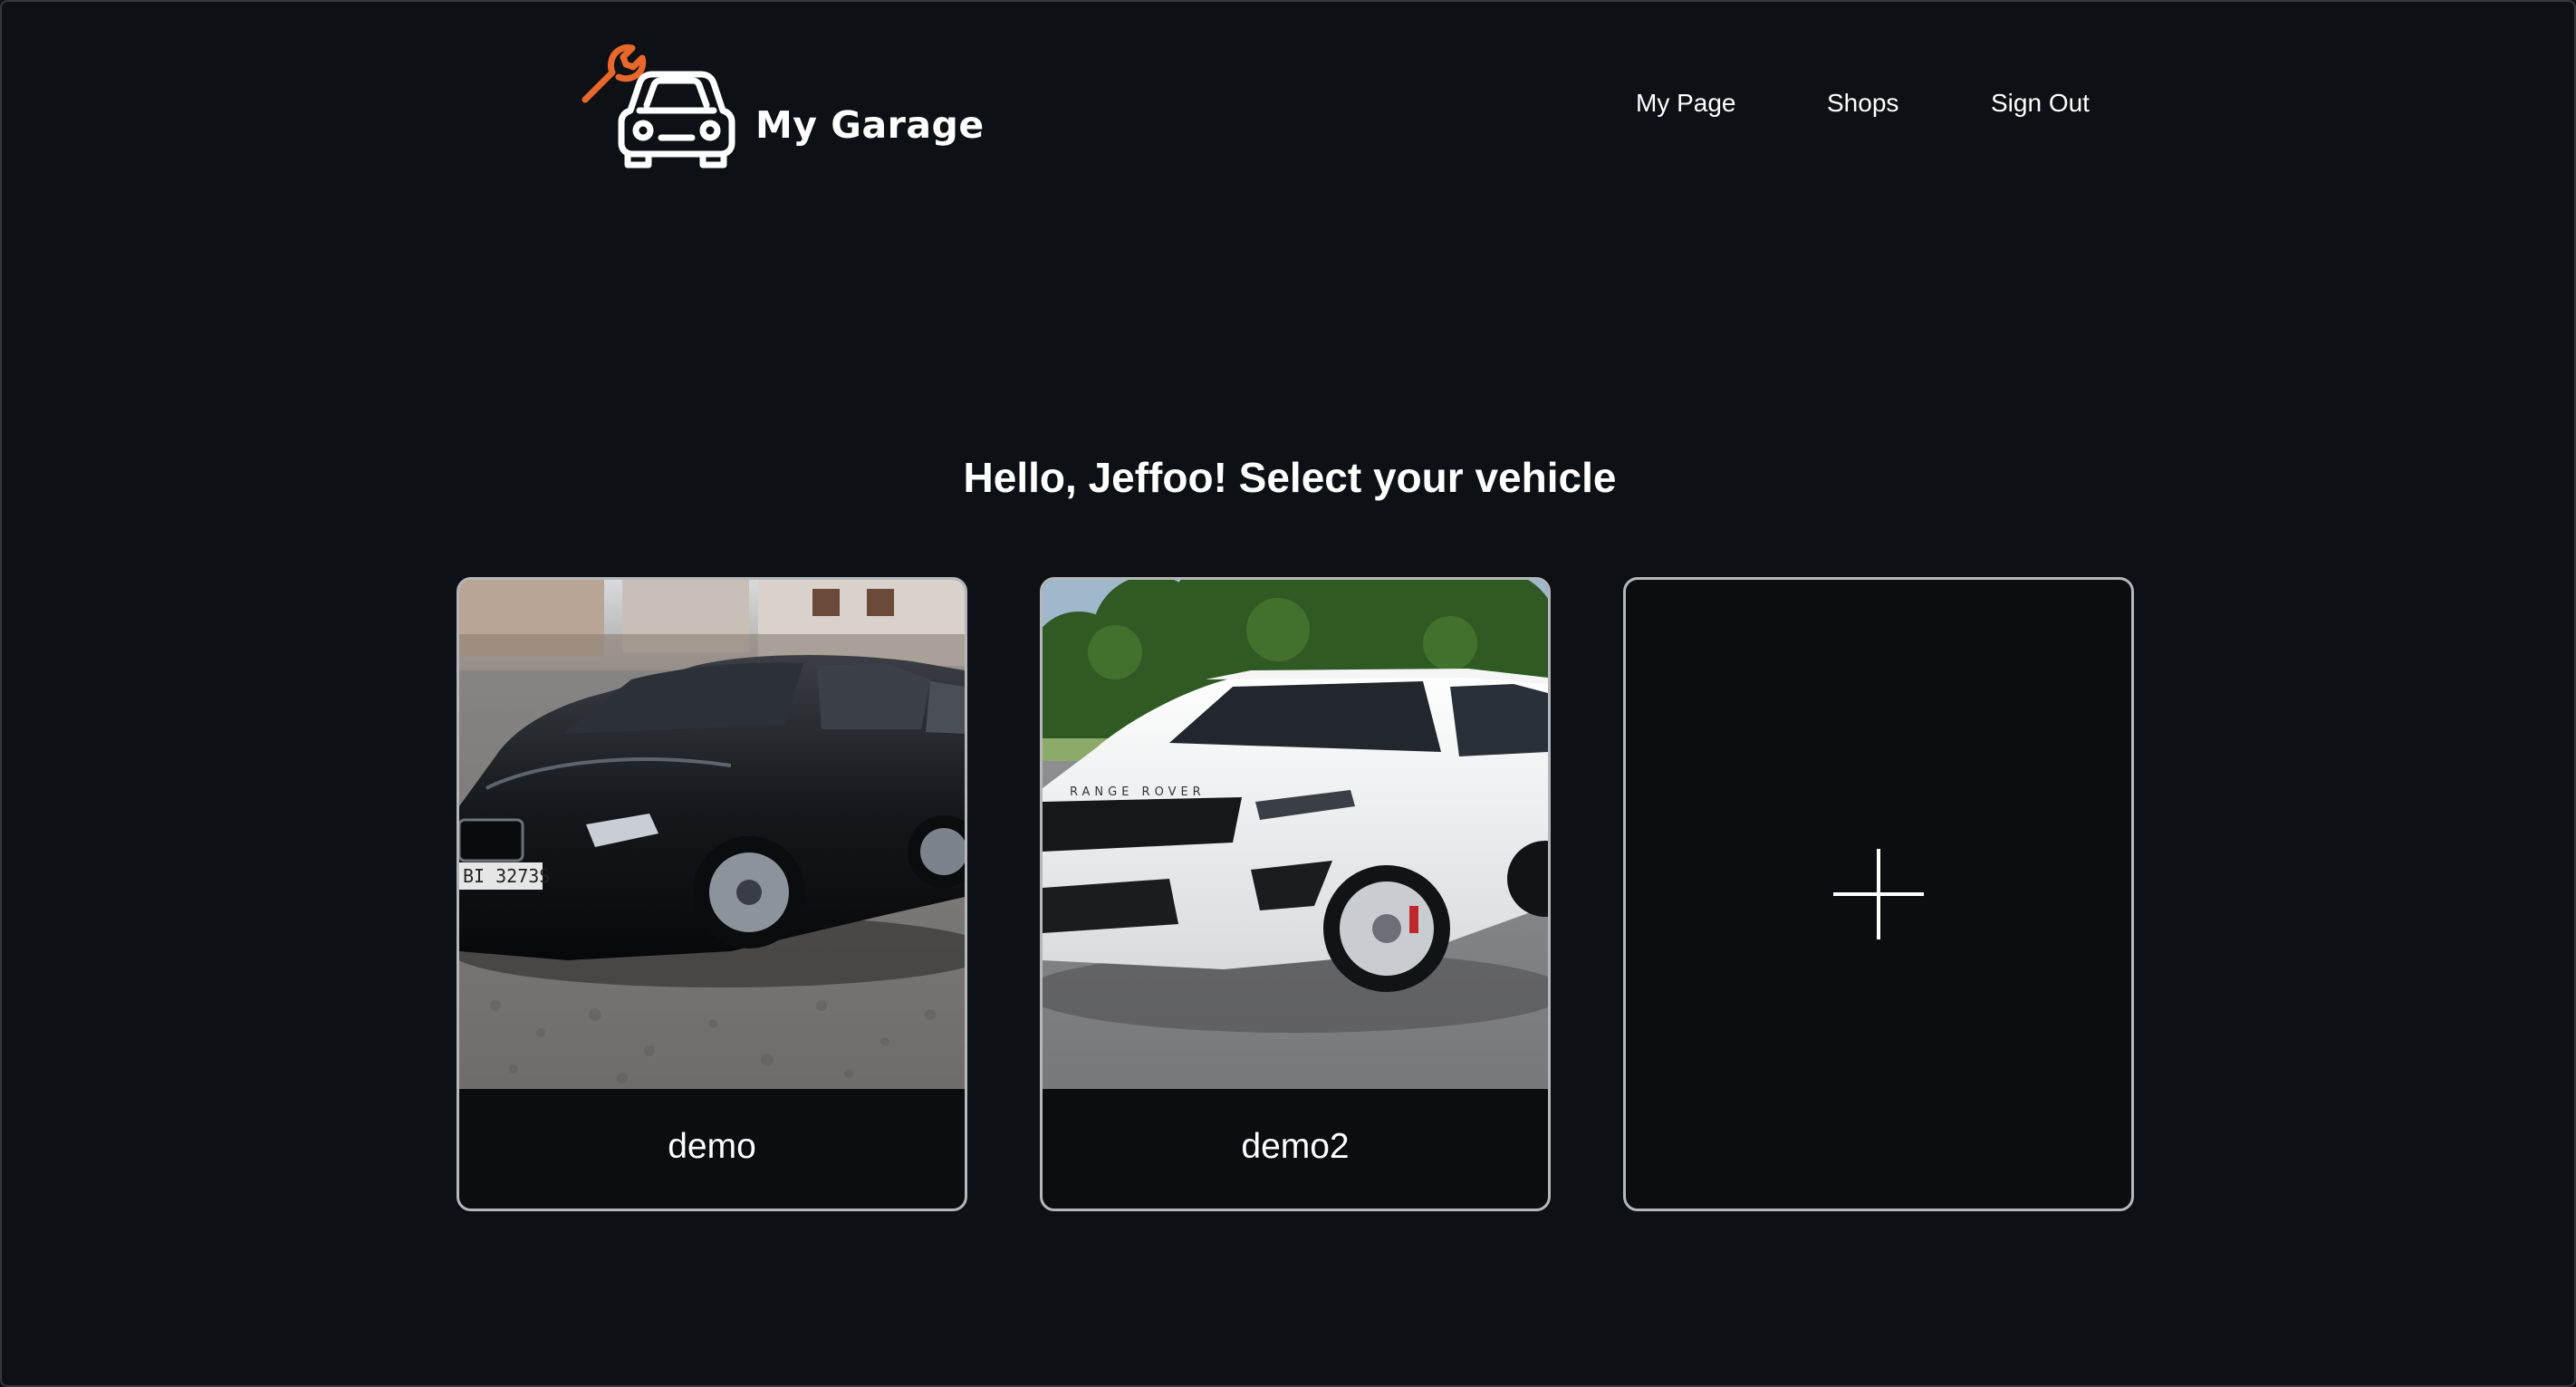 This screenshot has height=1387, width=2576. I want to click on white-suv-photo: RANGE ROVER, so click(1295, 834).